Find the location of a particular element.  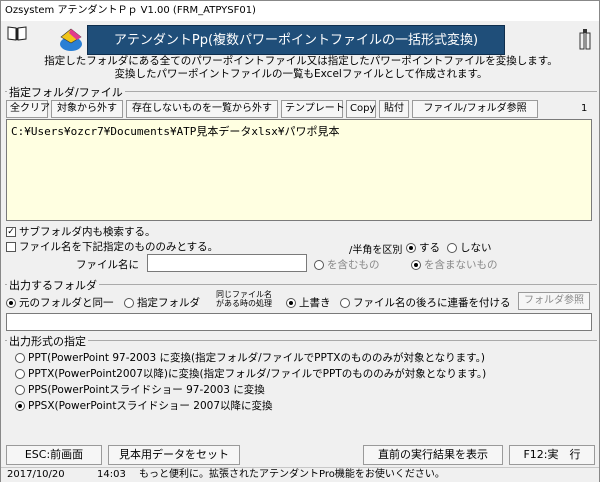

not-contains-radio: を含まないもの is located at coordinates (454, 264).